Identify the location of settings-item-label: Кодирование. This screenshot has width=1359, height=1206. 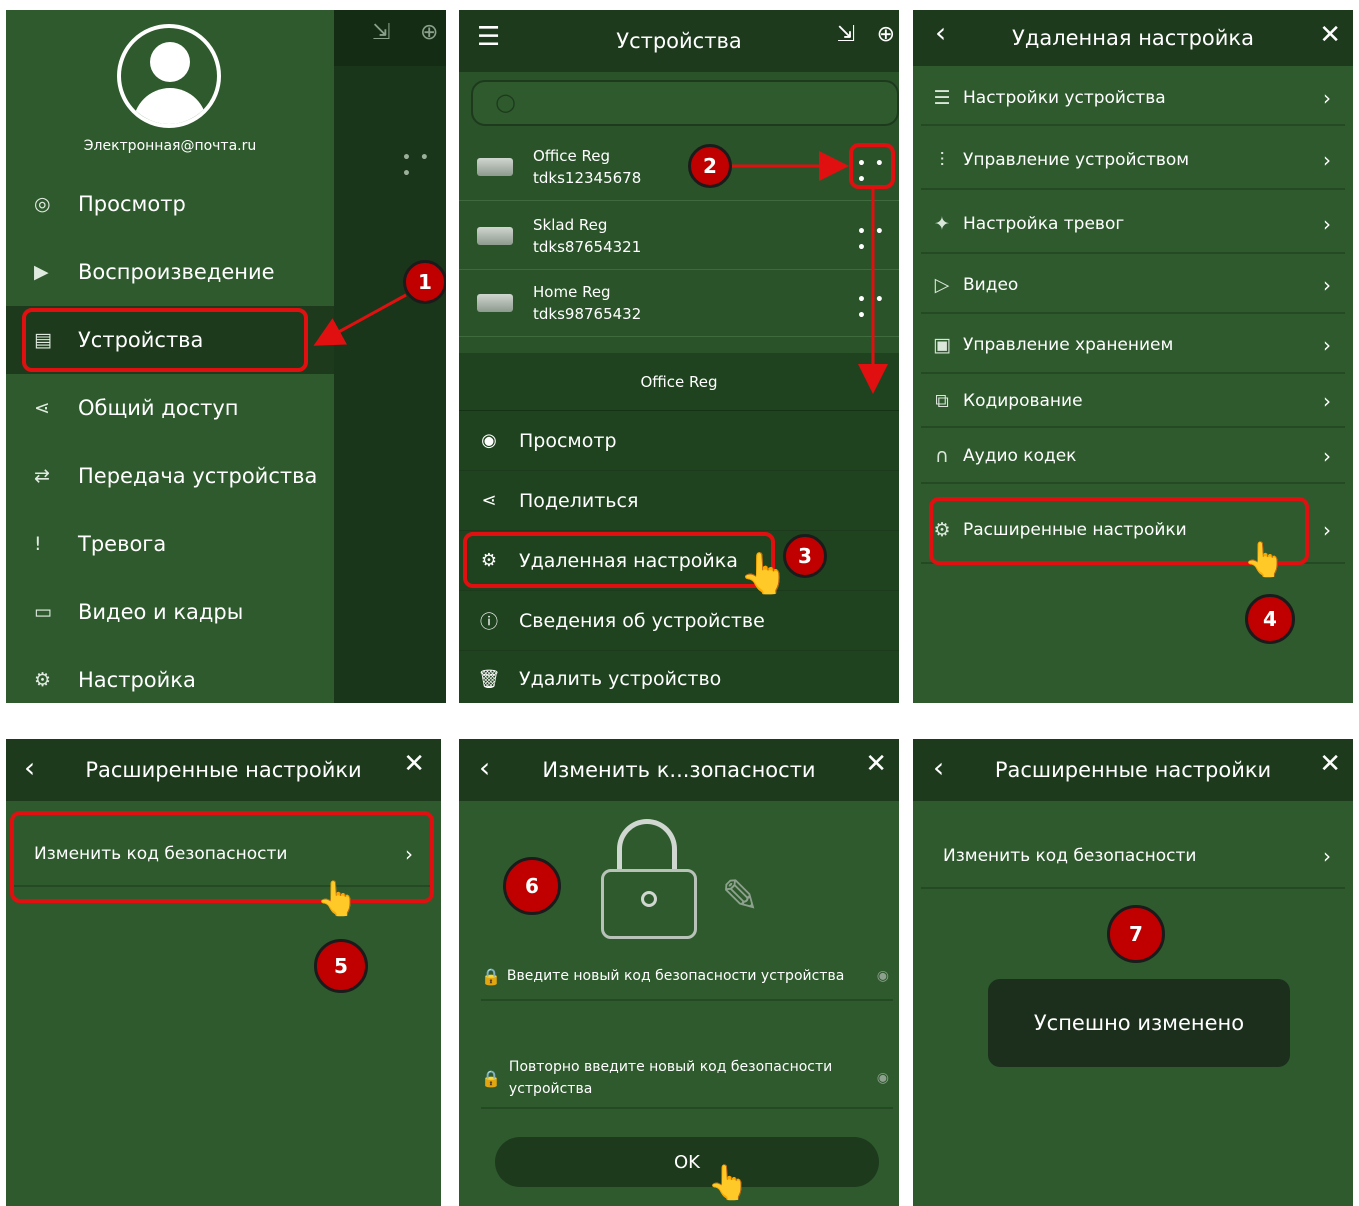
(1023, 401).